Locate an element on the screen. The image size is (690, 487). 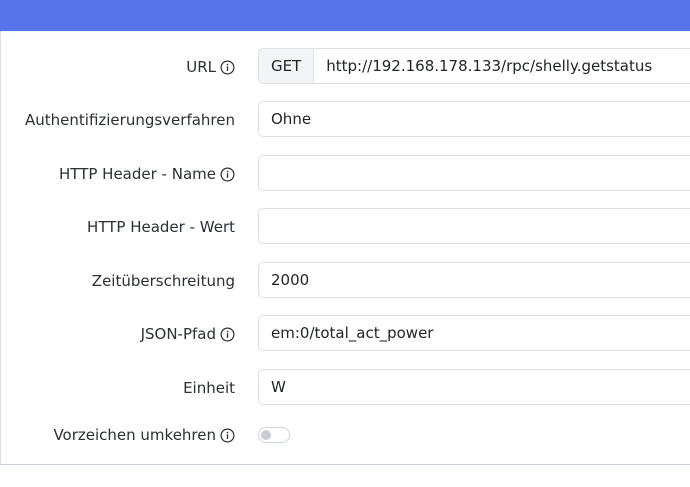
top-bar is located at coordinates (345, 15).